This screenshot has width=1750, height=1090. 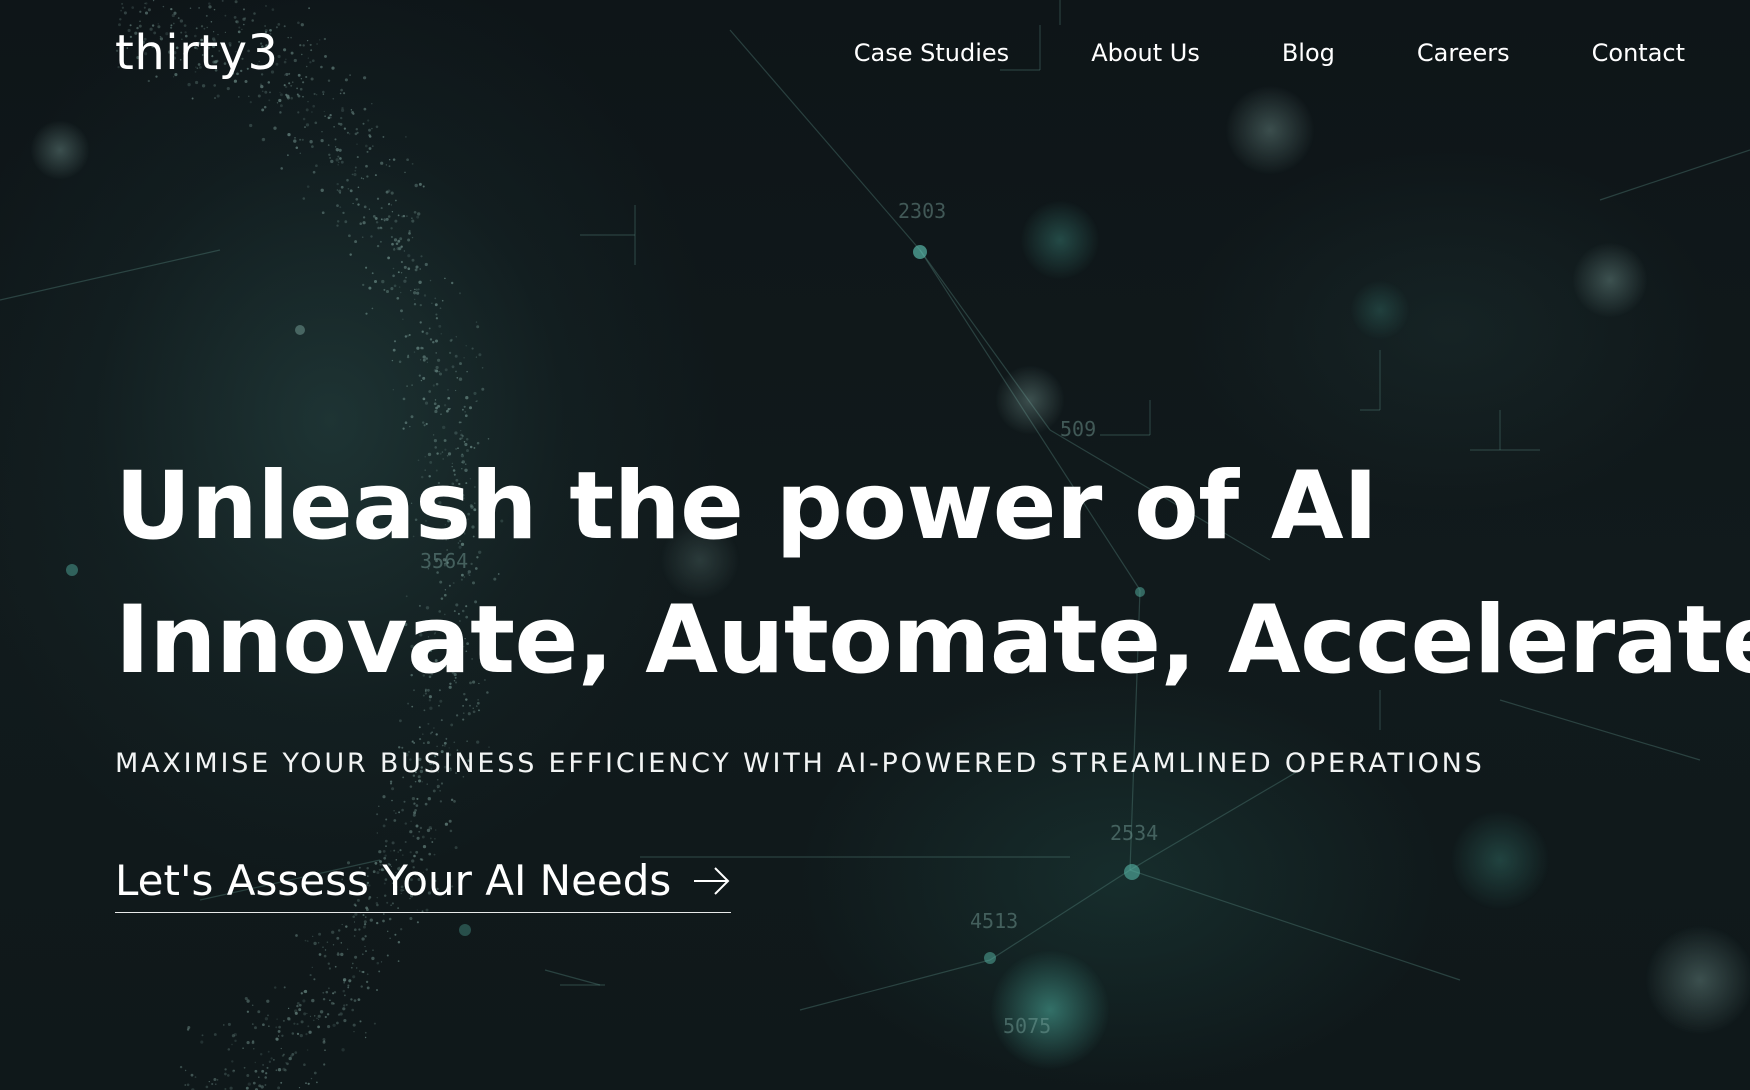 What do you see at coordinates (1638, 53) in the screenshot?
I see `nav-item-contact: Contact` at bounding box center [1638, 53].